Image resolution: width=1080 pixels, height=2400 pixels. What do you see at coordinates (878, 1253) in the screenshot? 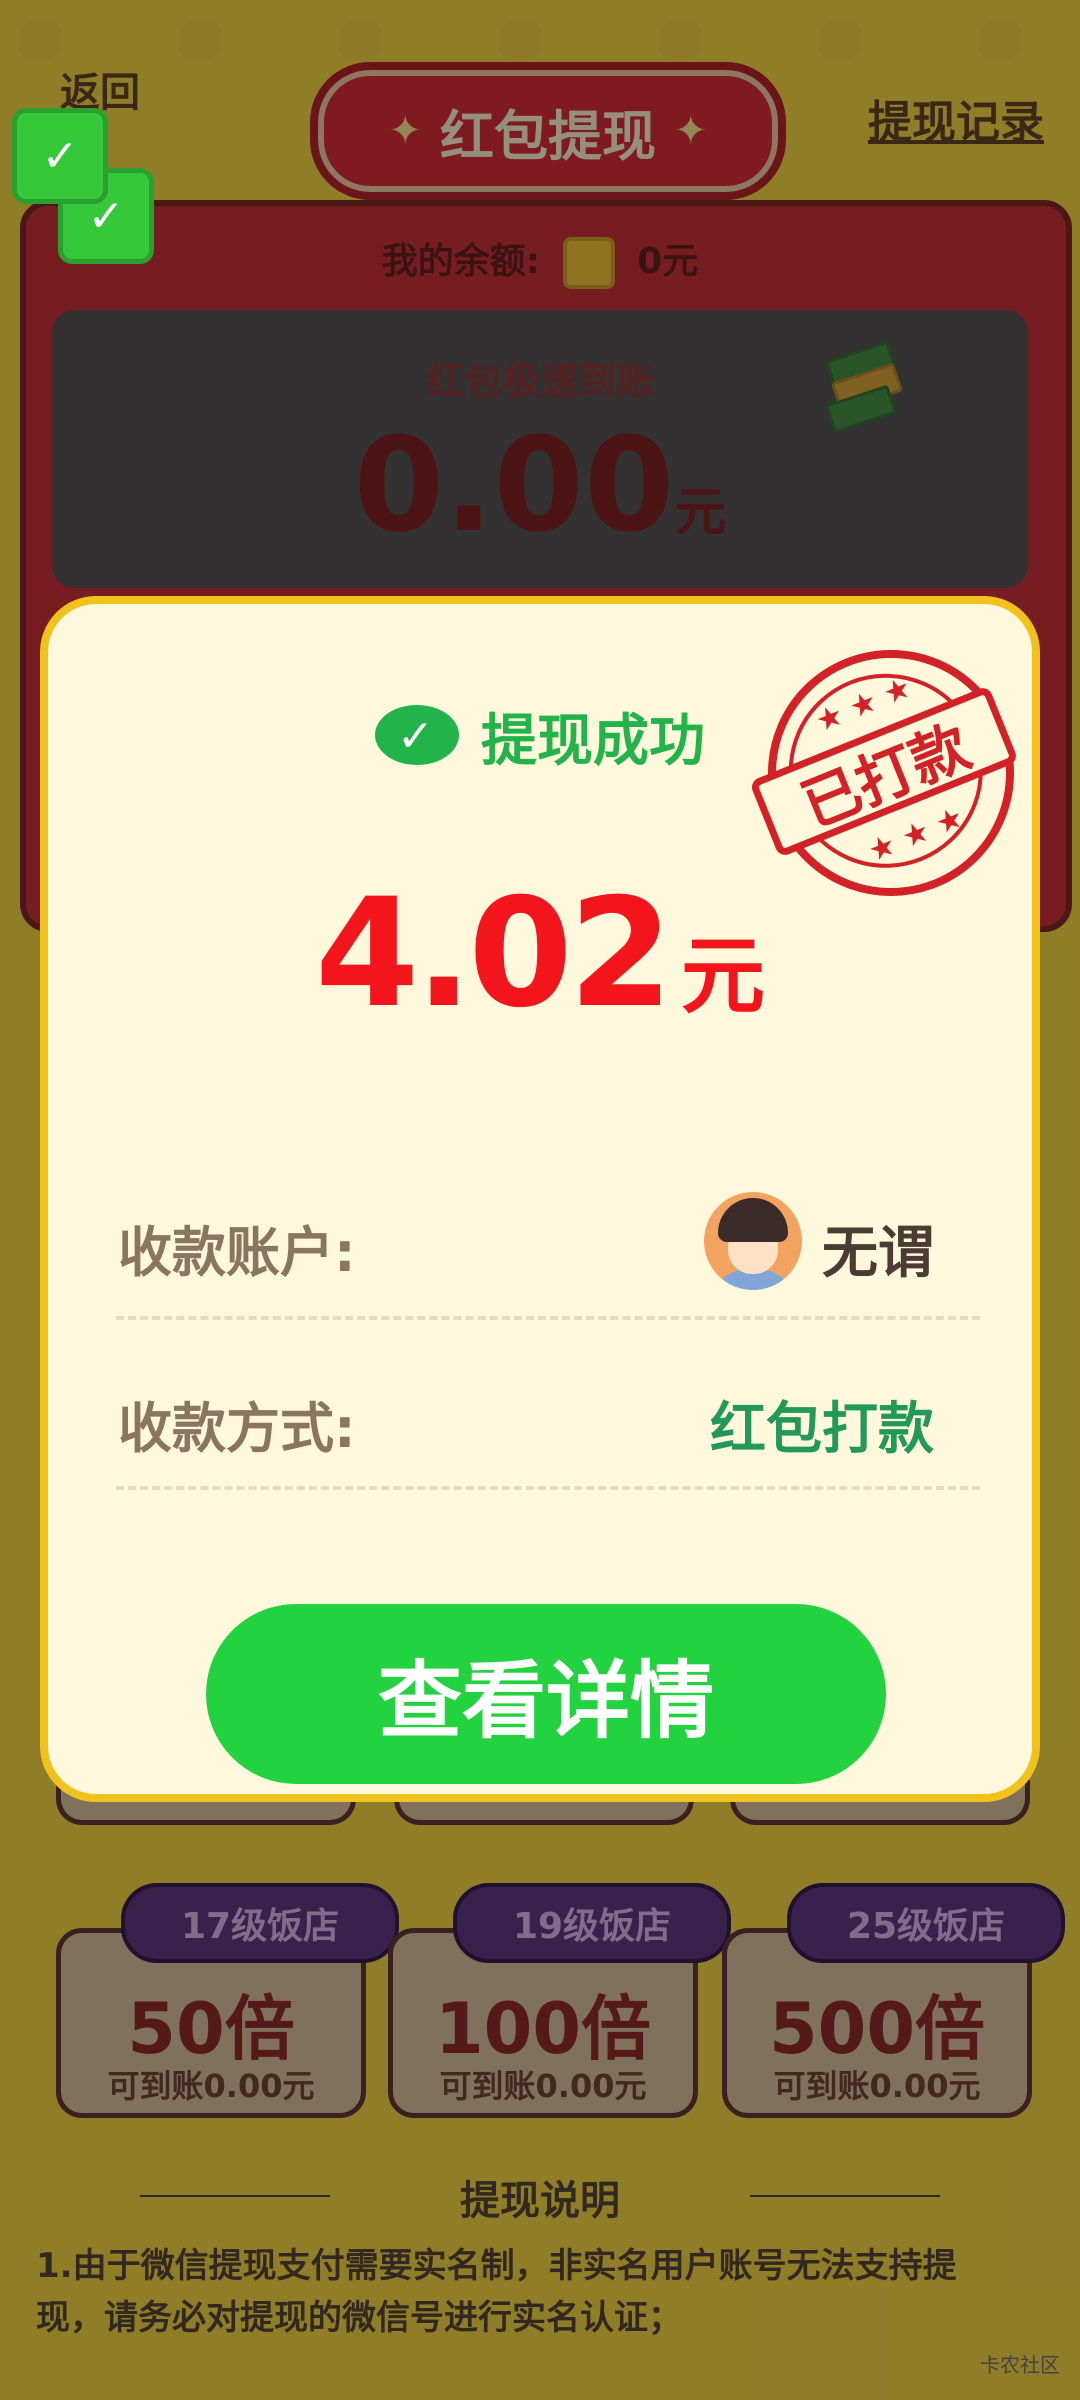
I see `account-name: 无谓` at bounding box center [878, 1253].